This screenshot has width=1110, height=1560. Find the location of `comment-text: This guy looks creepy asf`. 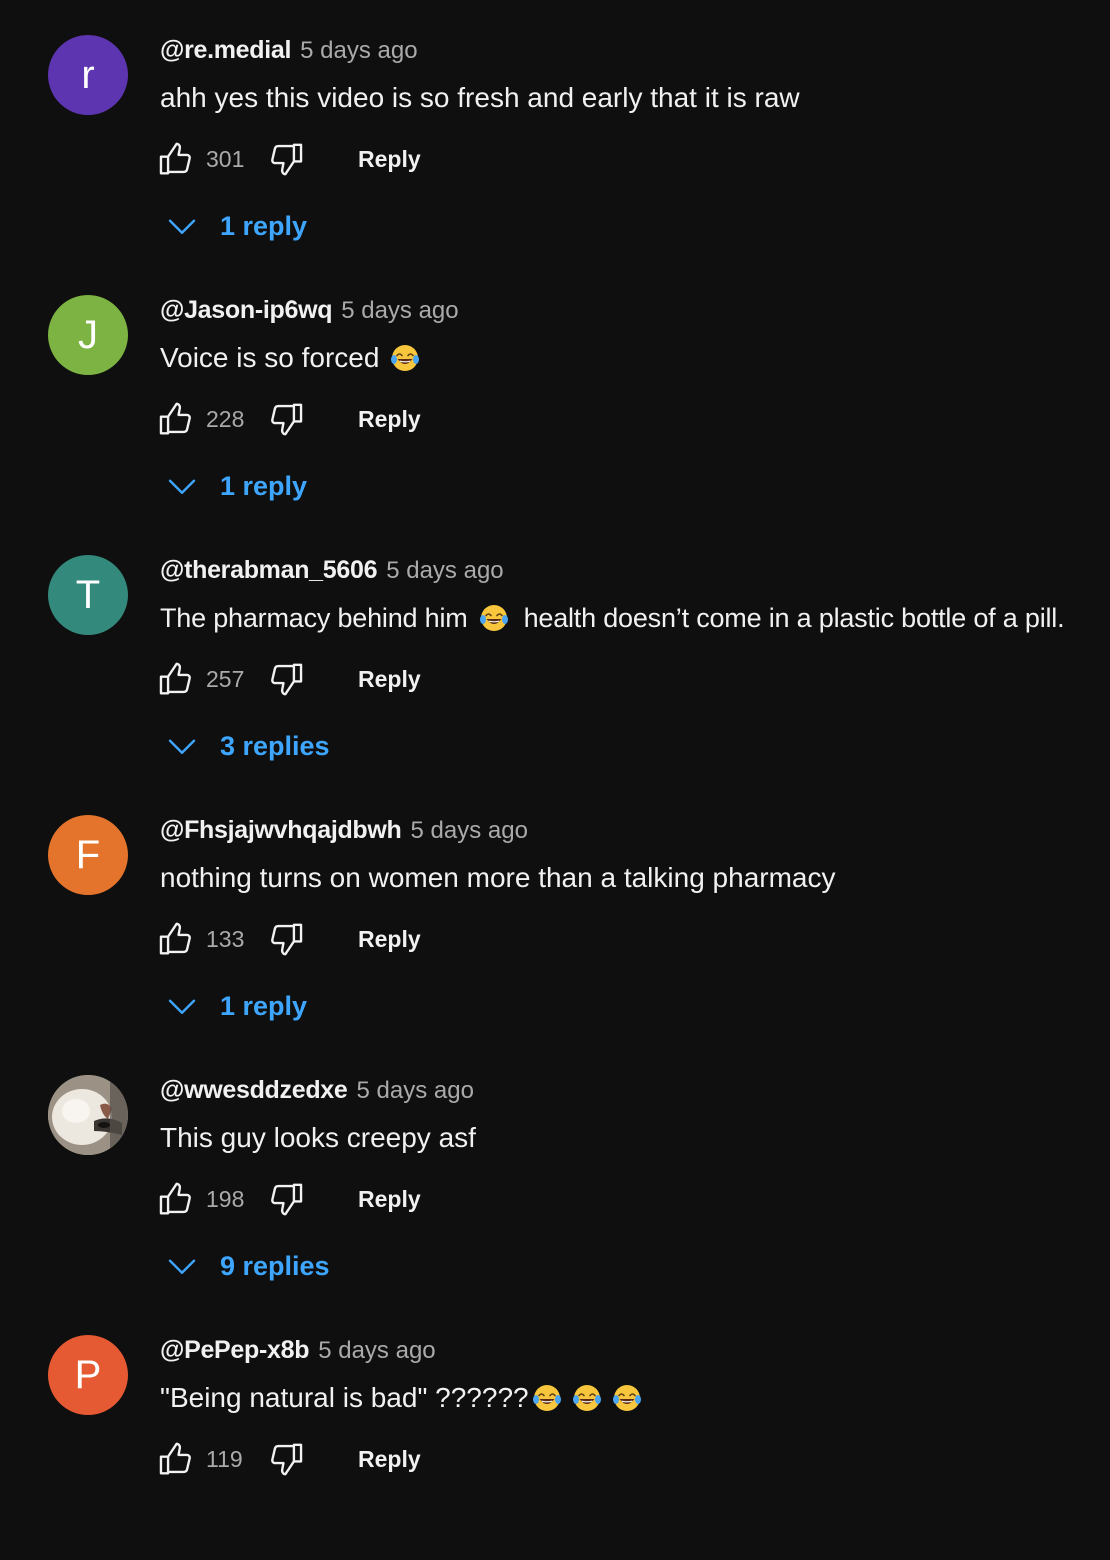

comment-text: This guy looks creepy asf is located at coordinates (318, 1138).